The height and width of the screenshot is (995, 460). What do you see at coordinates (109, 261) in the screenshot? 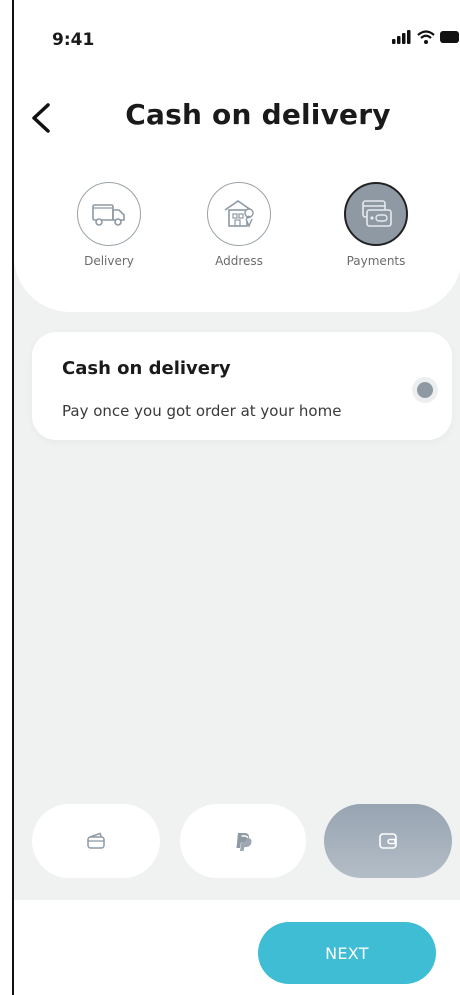
I see `step-delivery-label: Delivery` at bounding box center [109, 261].